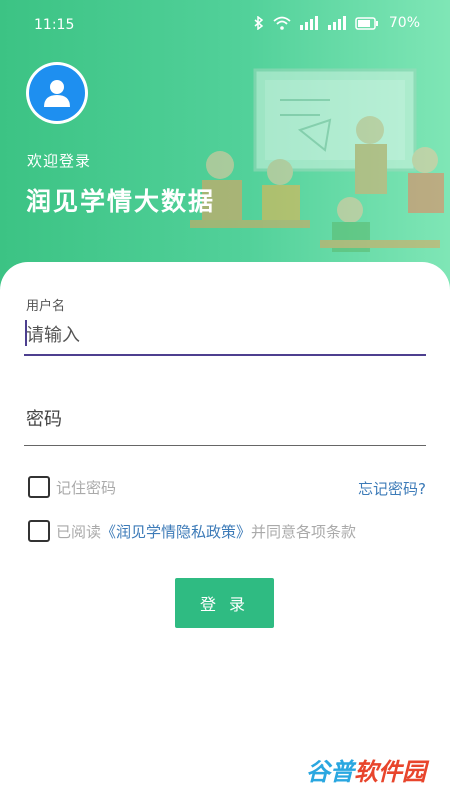 The image size is (450, 800). I want to click on agree-checkbox, so click(39, 531).